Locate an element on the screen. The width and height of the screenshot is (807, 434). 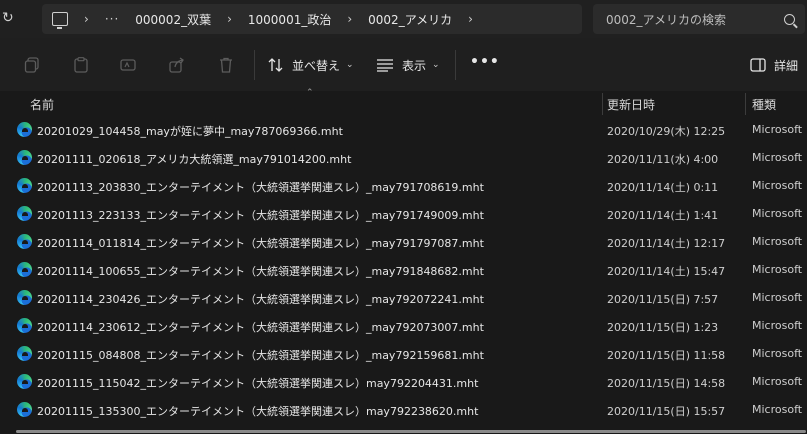
details-pane-button: 詳細 is located at coordinates (774, 65).